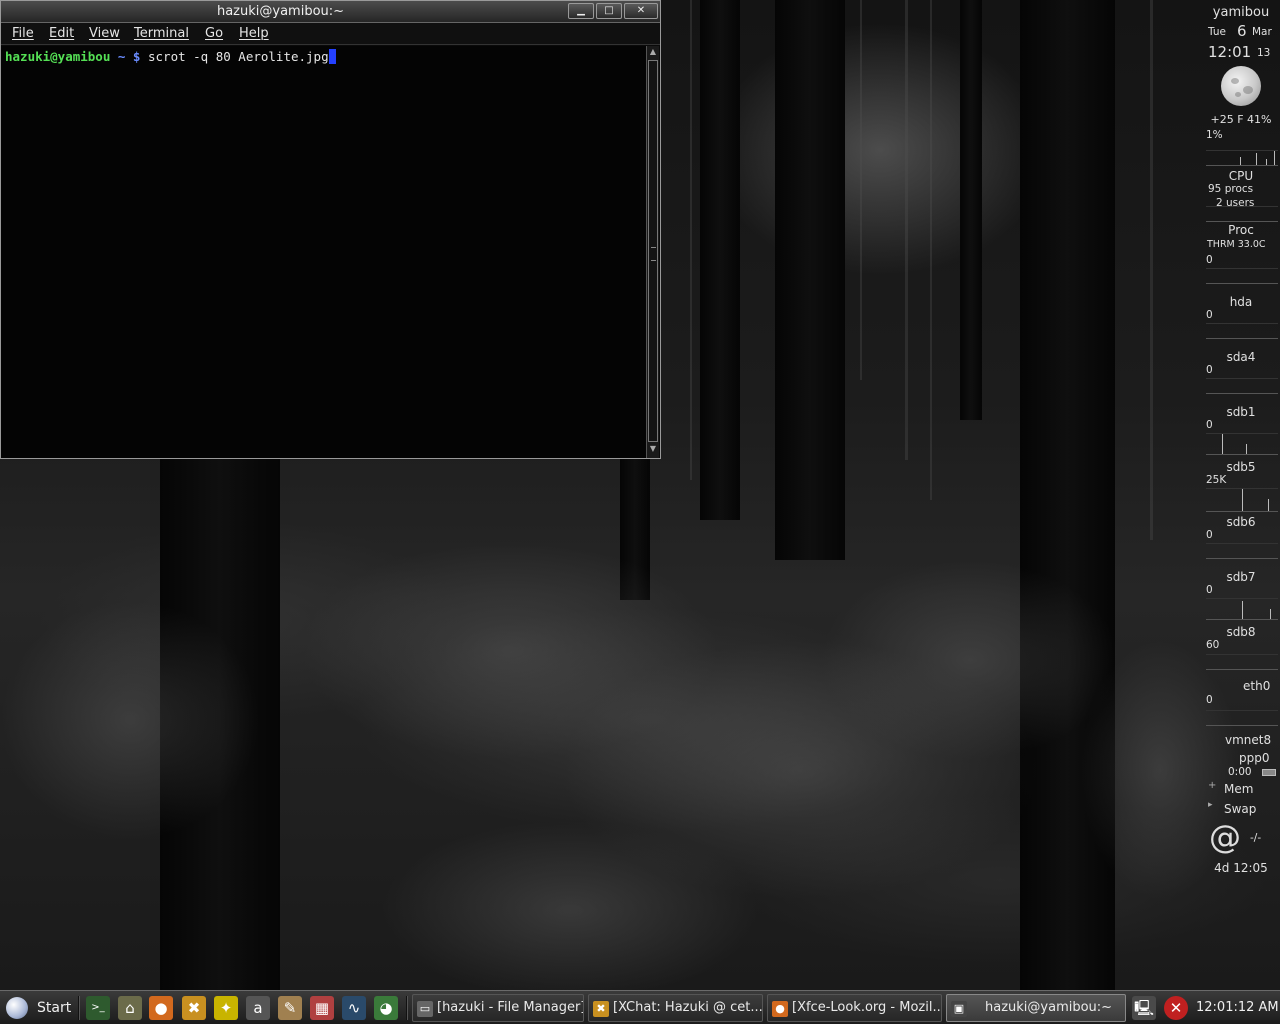 Image resolution: width=1280 pixels, height=1024 pixels. What do you see at coordinates (641, 11) in the screenshot?
I see `close-button: ✕` at bounding box center [641, 11].